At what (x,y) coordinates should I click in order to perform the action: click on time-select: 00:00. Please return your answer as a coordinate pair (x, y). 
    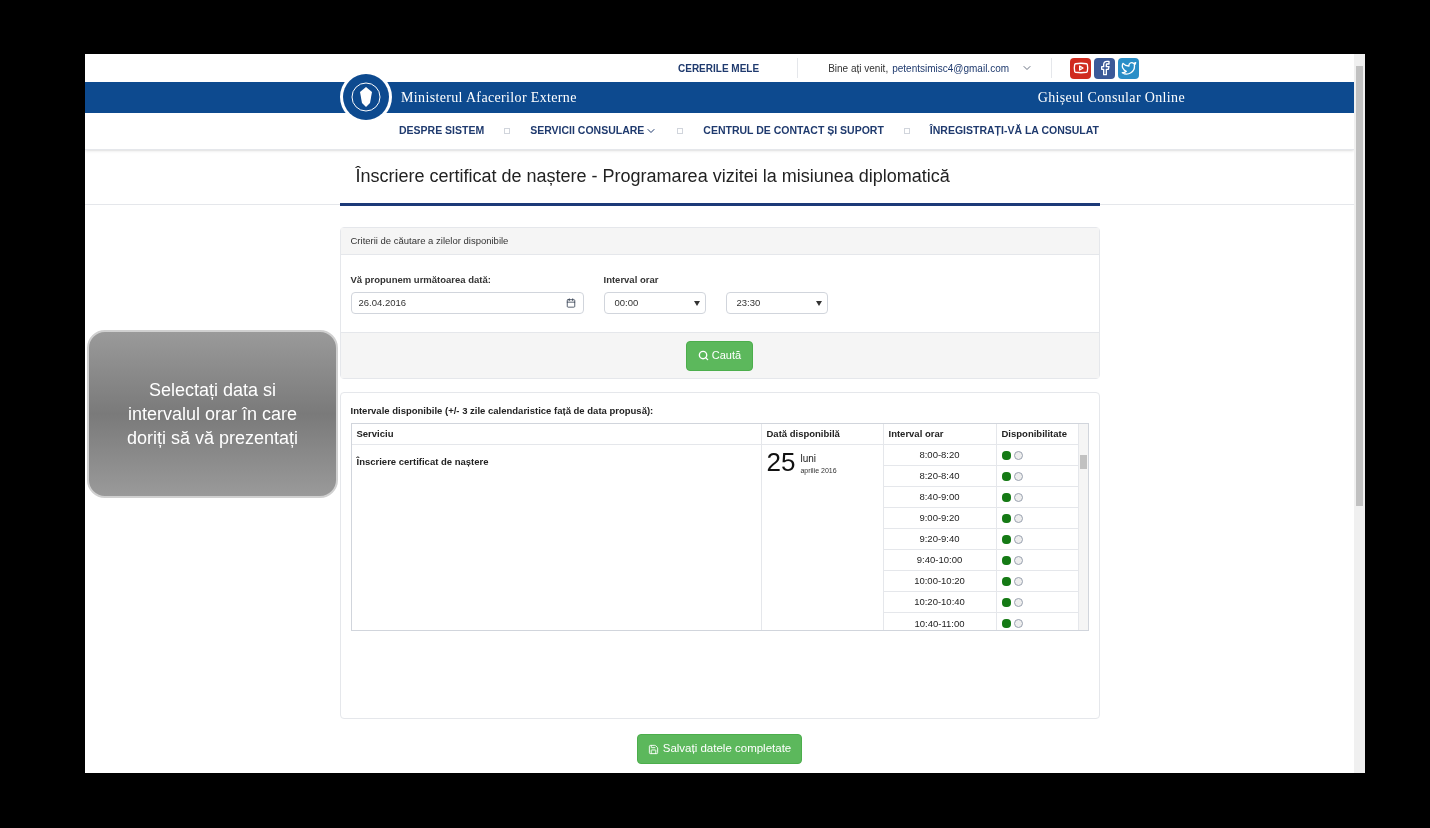
    Looking at the image, I should click on (654, 303).